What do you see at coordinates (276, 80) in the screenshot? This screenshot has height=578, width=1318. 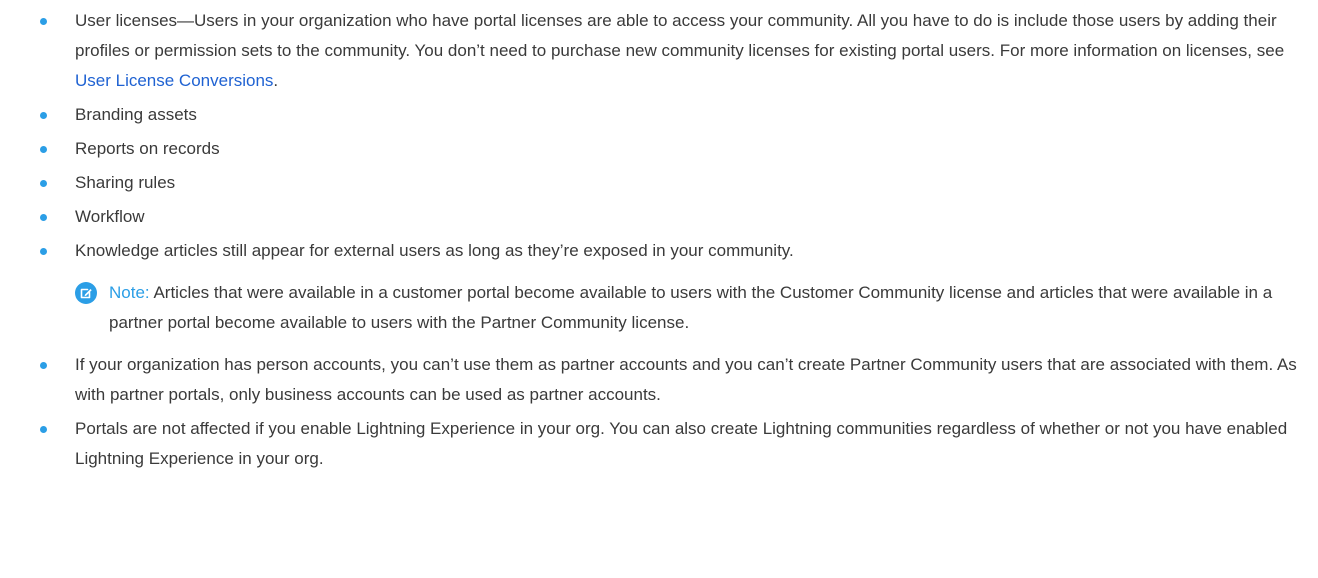 I see `list-item-text-end: .` at bounding box center [276, 80].